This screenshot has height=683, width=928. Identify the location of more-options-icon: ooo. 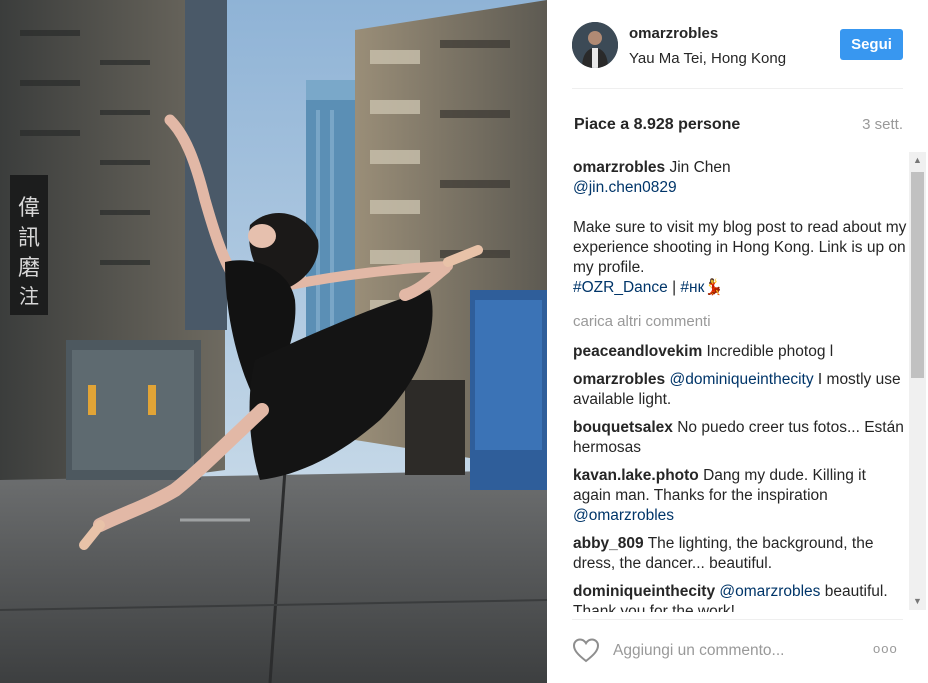
(885, 648).